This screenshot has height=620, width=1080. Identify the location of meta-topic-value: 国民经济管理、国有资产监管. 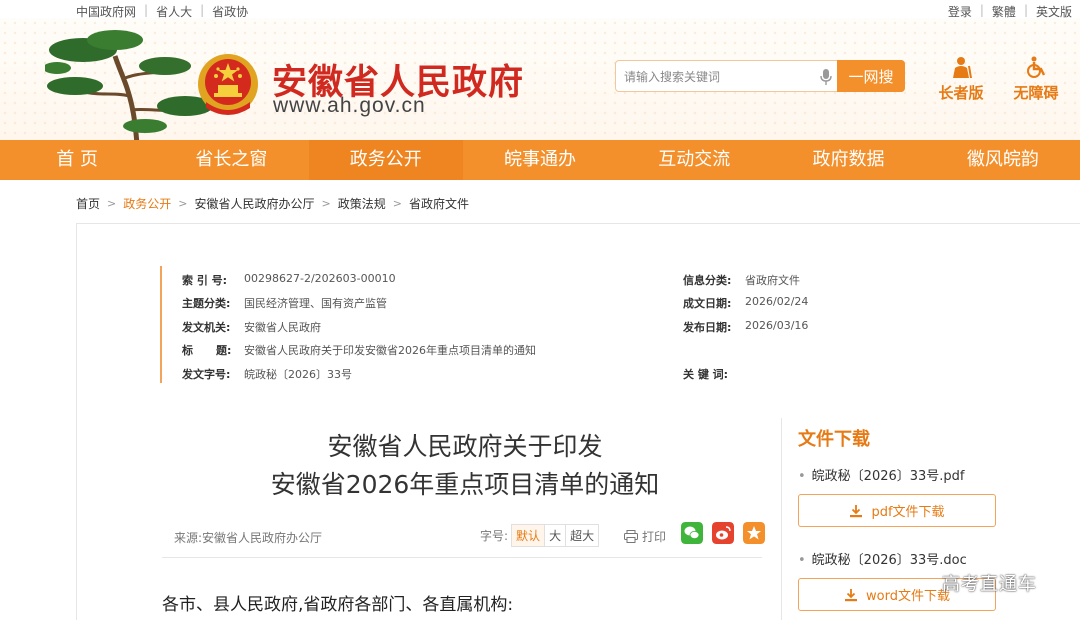
(315, 303).